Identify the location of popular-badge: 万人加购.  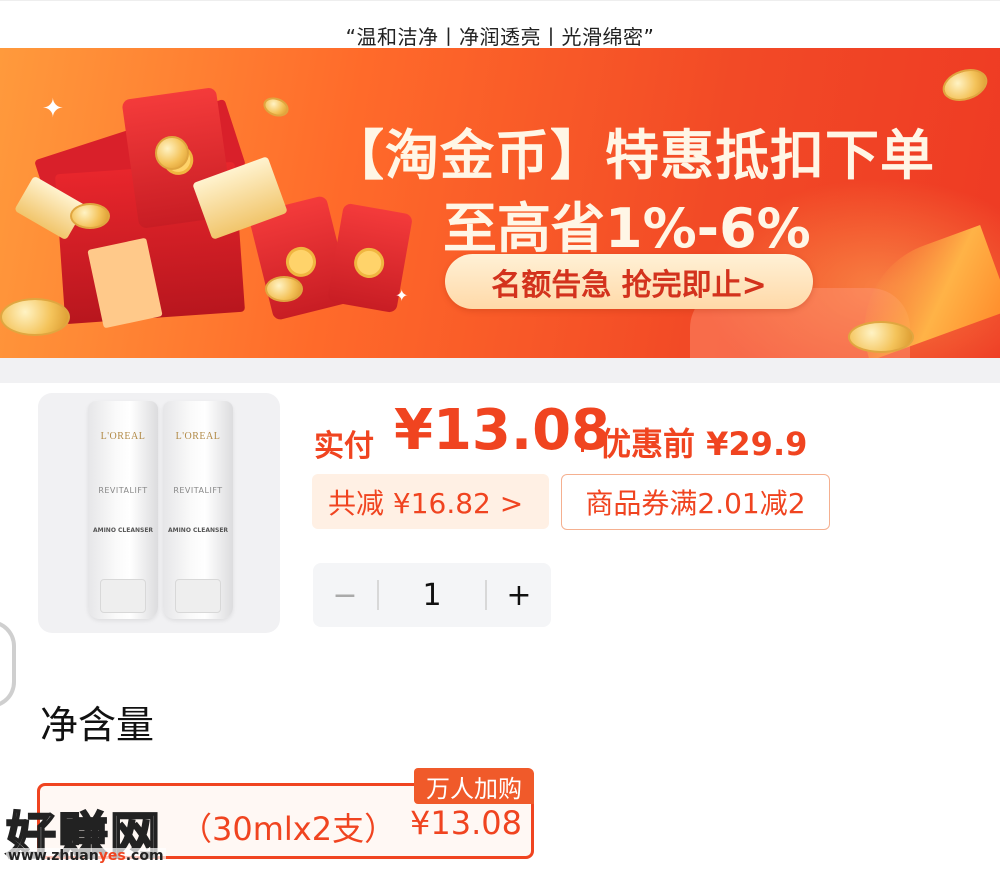
(474, 786).